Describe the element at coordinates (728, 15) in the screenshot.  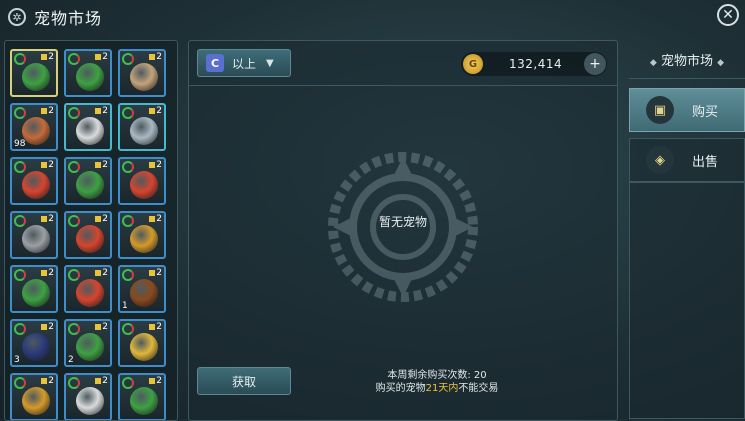
I see `close-button: ✕` at that location.